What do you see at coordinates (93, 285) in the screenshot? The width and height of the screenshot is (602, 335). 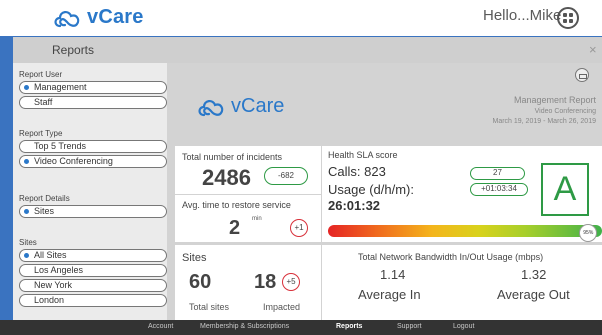 I see `option-new-york: New York` at bounding box center [93, 285].